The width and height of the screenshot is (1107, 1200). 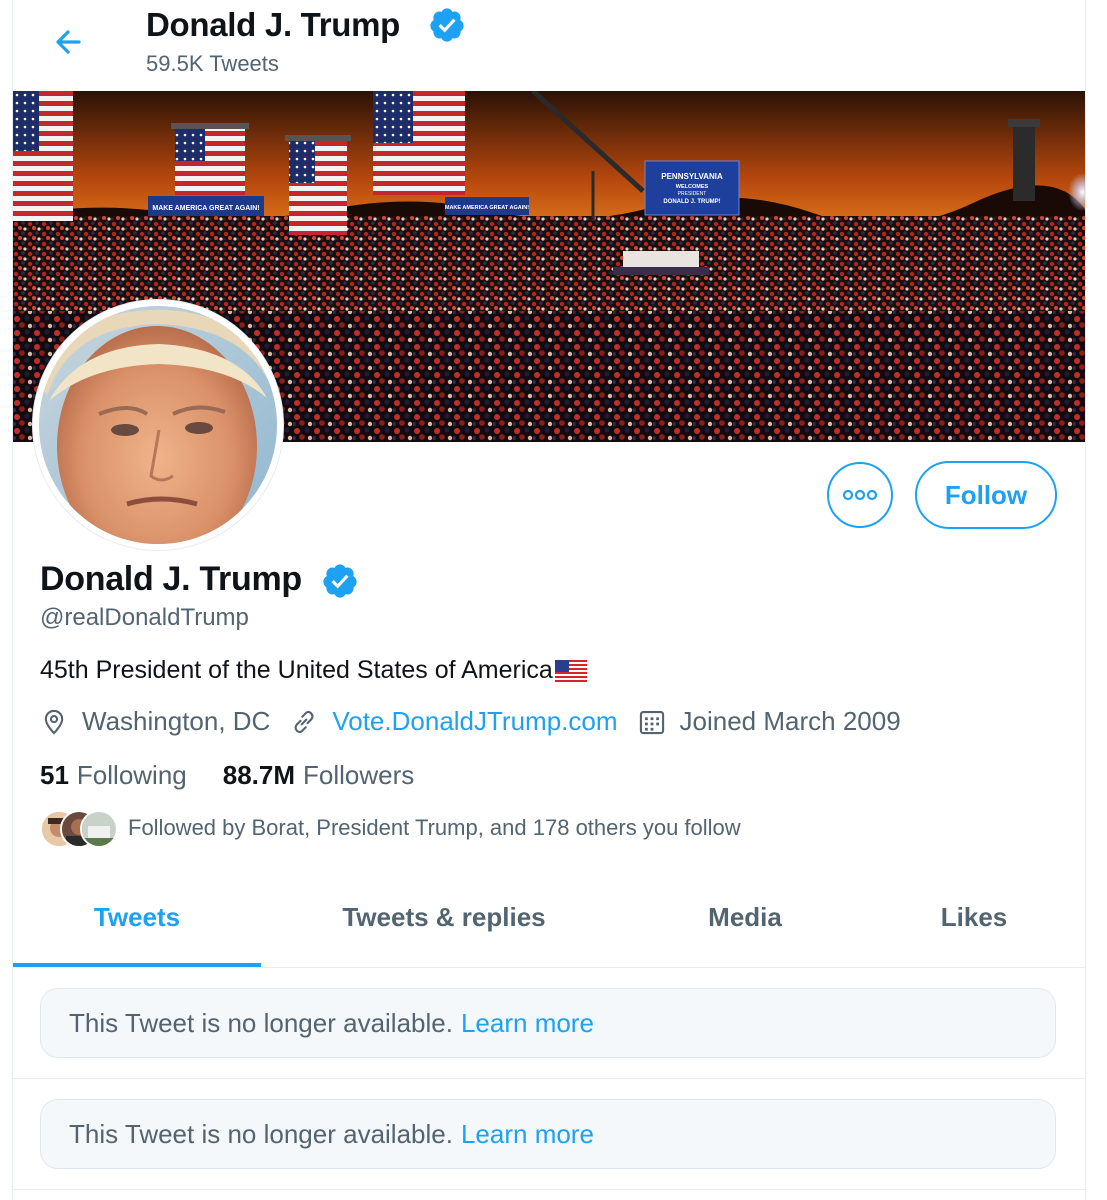 I want to click on joined-item: Joined March 2009, so click(x=769, y=721).